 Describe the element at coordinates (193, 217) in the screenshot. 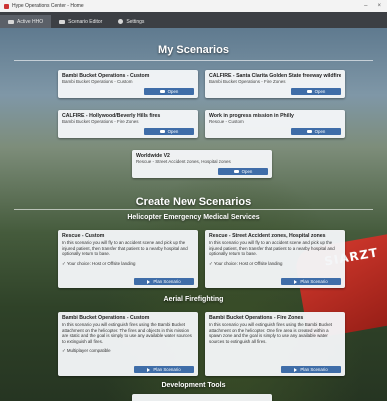

I see `section-heading-hems: Helicopter Emergency Medical Services` at that location.